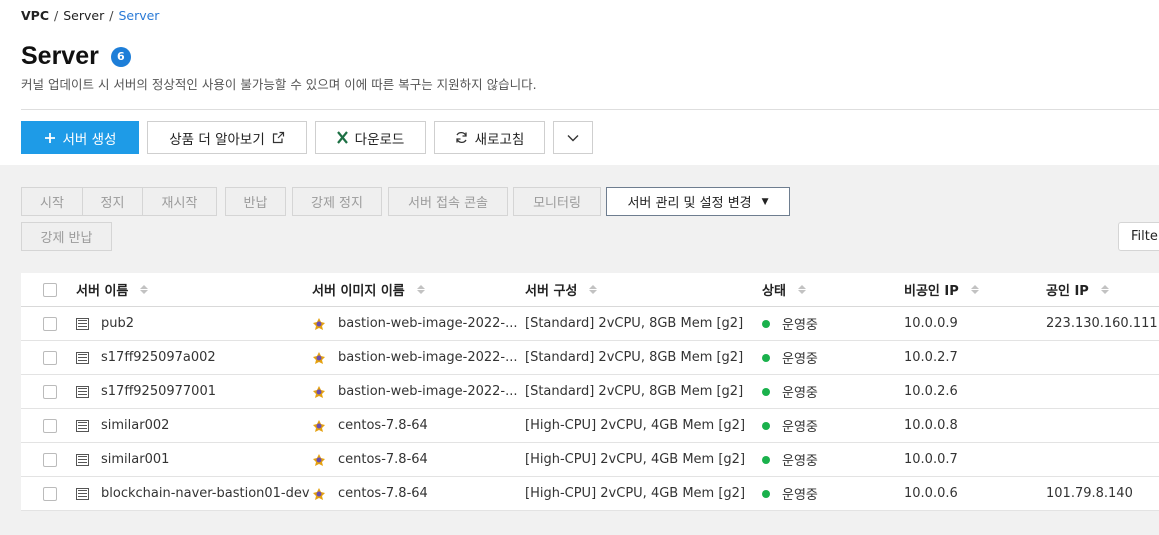 This screenshot has height=535, width=1159. Describe the element at coordinates (60, 56) in the screenshot. I see `page-title: Server` at that location.